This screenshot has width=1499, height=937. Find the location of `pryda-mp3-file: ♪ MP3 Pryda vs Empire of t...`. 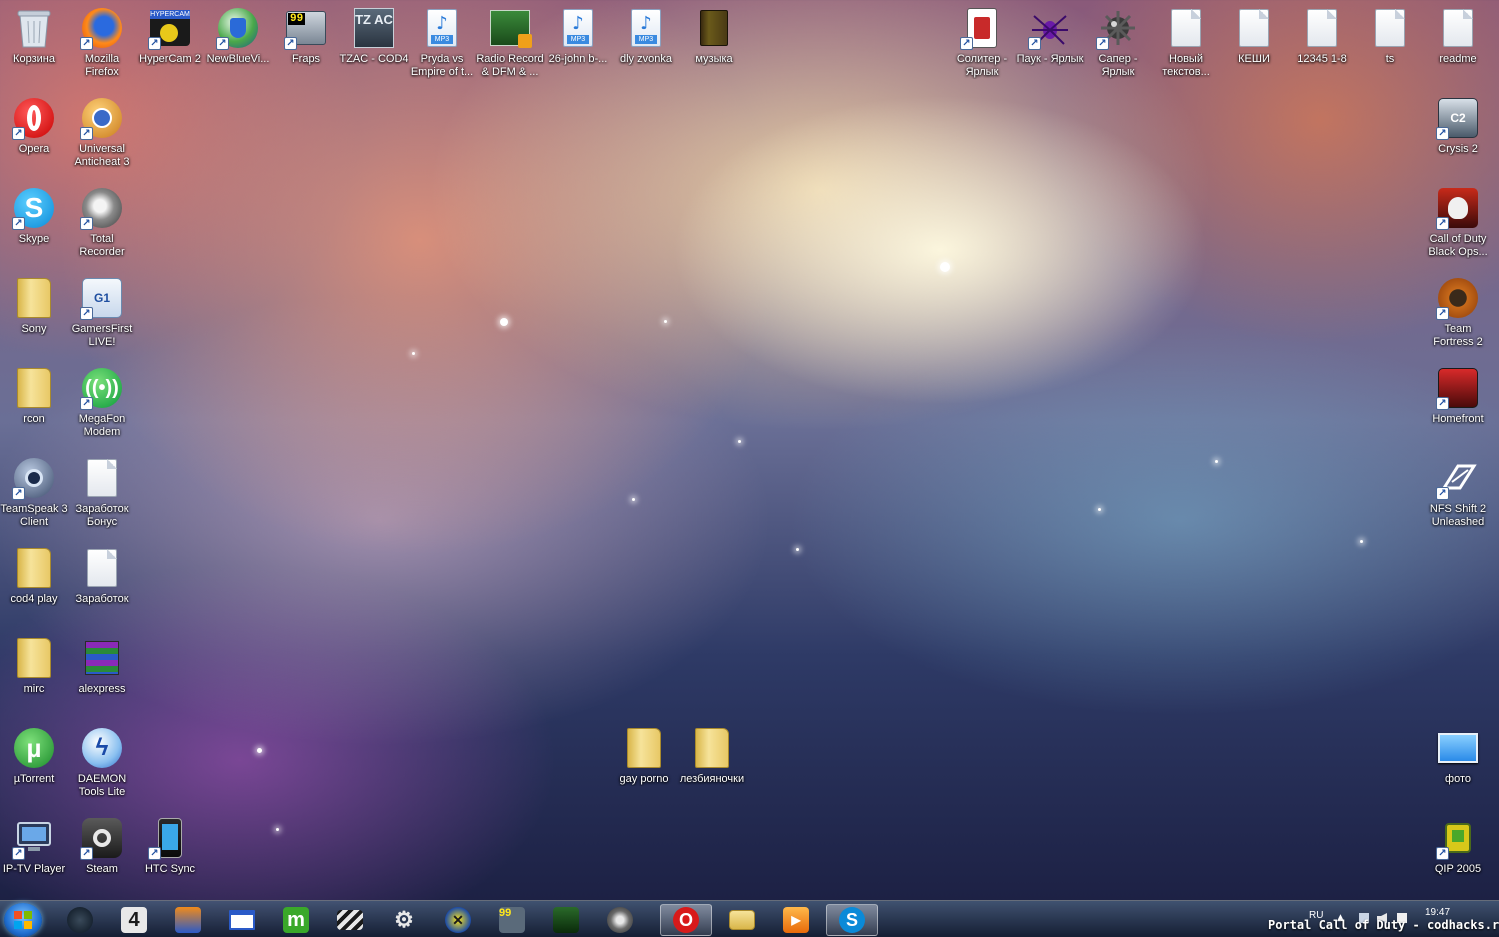

pryda-mp3-file: ♪ MP3 Pryda vs Empire of t... is located at coordinates (442, 45).